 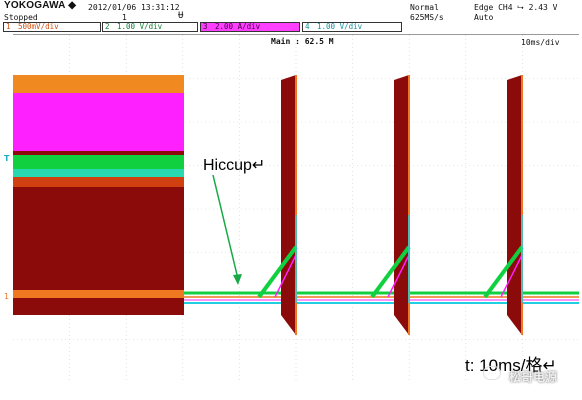 I want to click on run-state: Stopped, so click(x=21, y=17).